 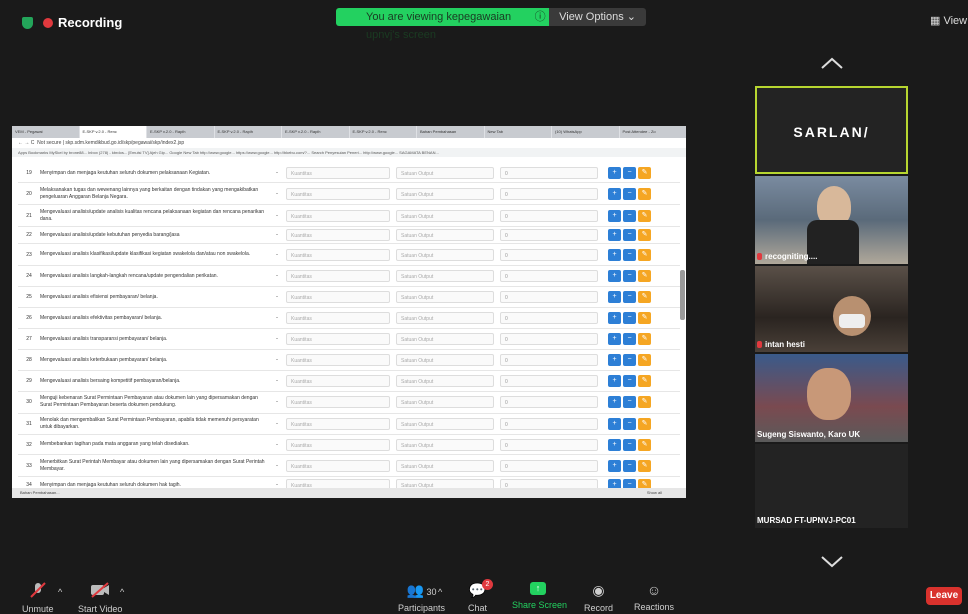 I want to click on chevron-up-icon, so click(x=832, y=63).